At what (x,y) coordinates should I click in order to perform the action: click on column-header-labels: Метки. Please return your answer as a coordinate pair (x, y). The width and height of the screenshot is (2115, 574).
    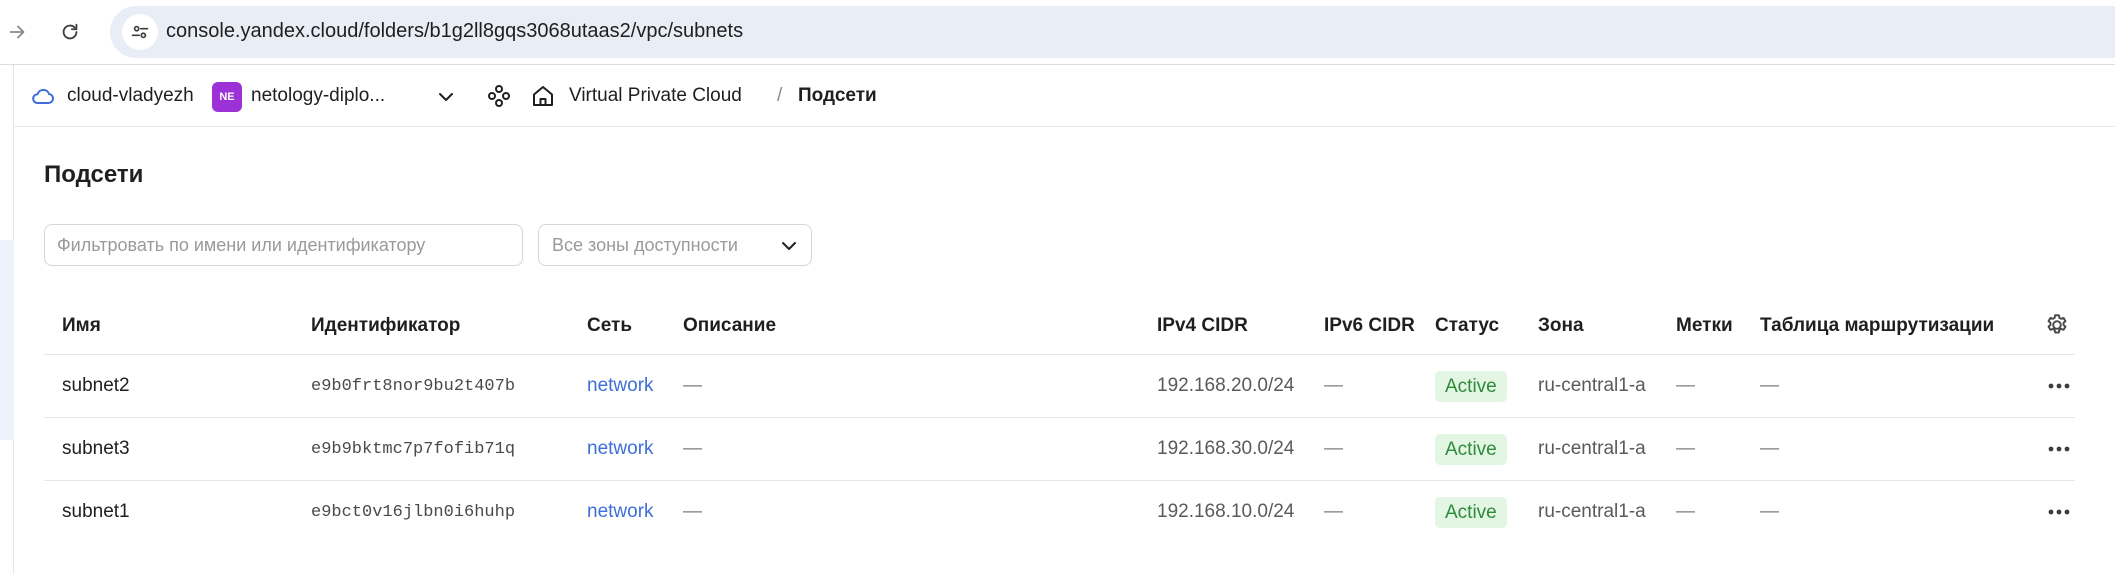
    Looking at the image, I should click on (1704, 326).